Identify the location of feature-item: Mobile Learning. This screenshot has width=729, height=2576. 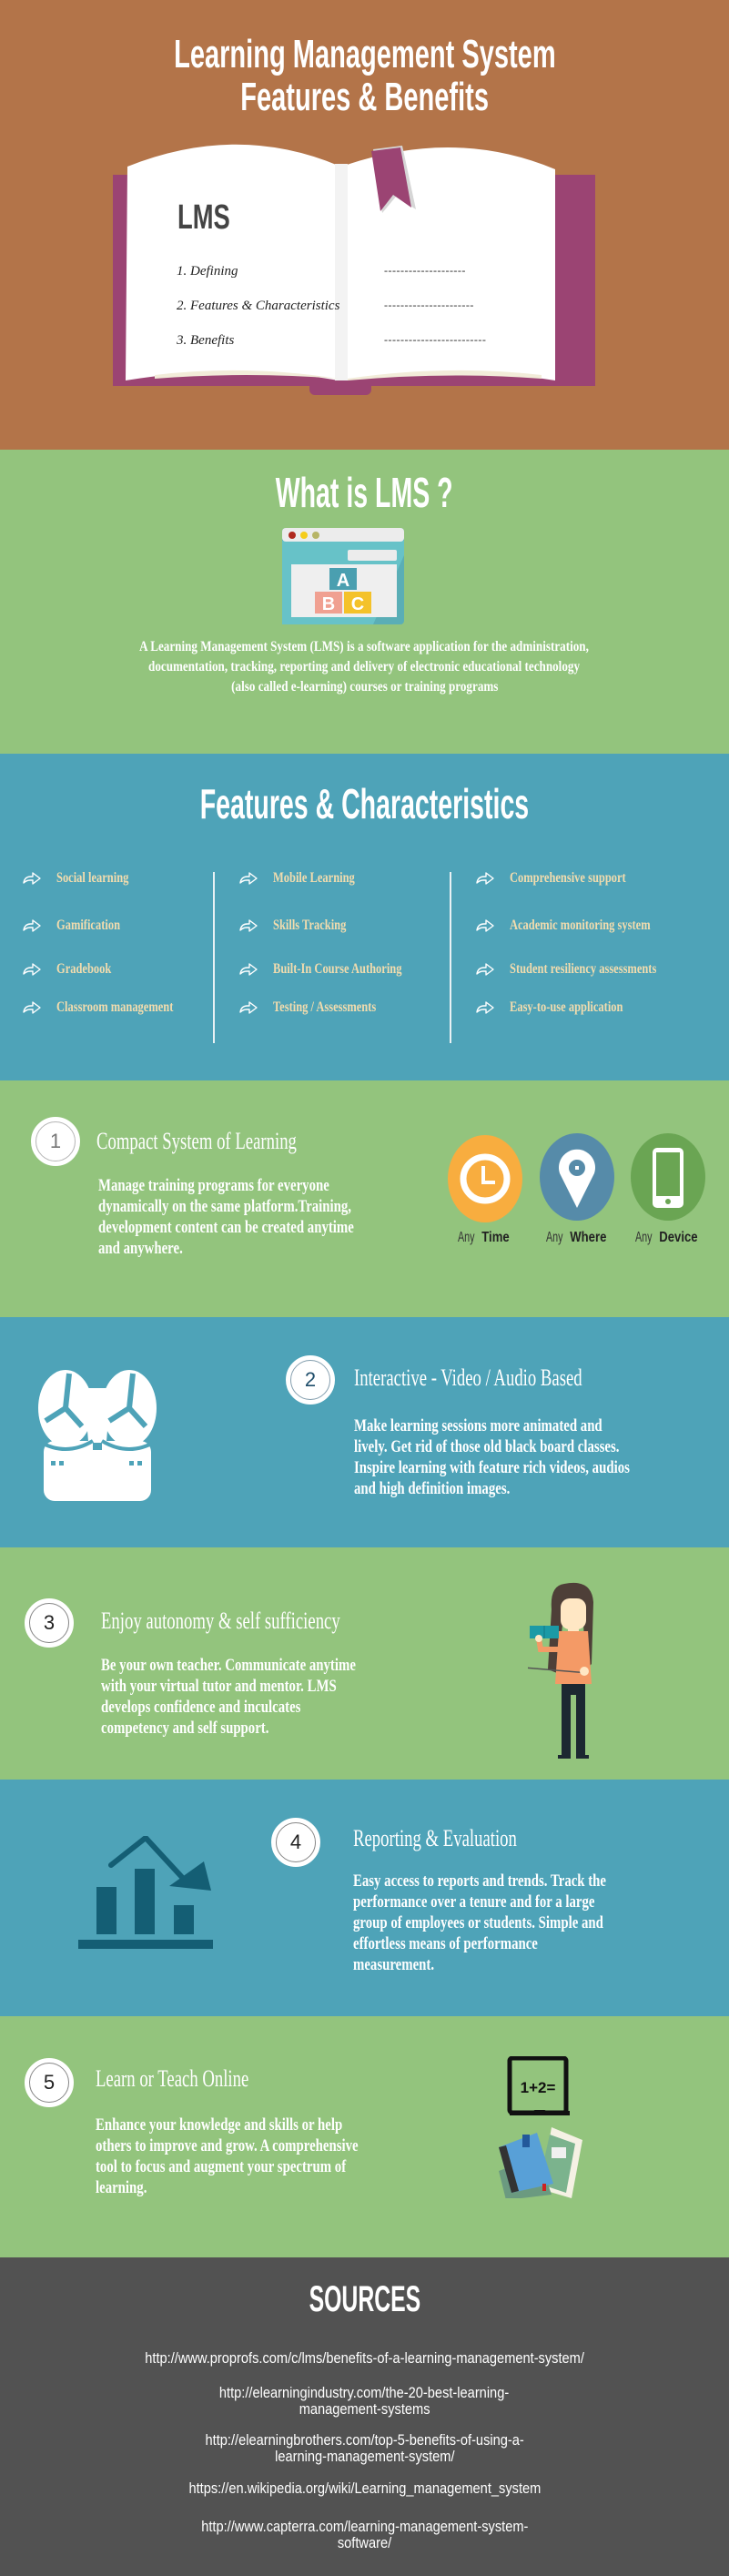
(308, 878).